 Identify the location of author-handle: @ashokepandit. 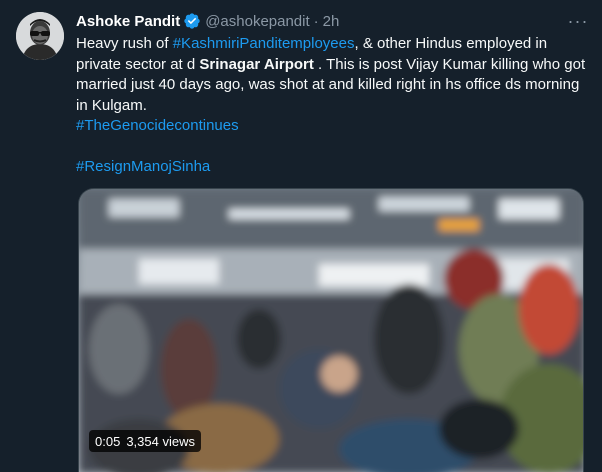
(257, 21).